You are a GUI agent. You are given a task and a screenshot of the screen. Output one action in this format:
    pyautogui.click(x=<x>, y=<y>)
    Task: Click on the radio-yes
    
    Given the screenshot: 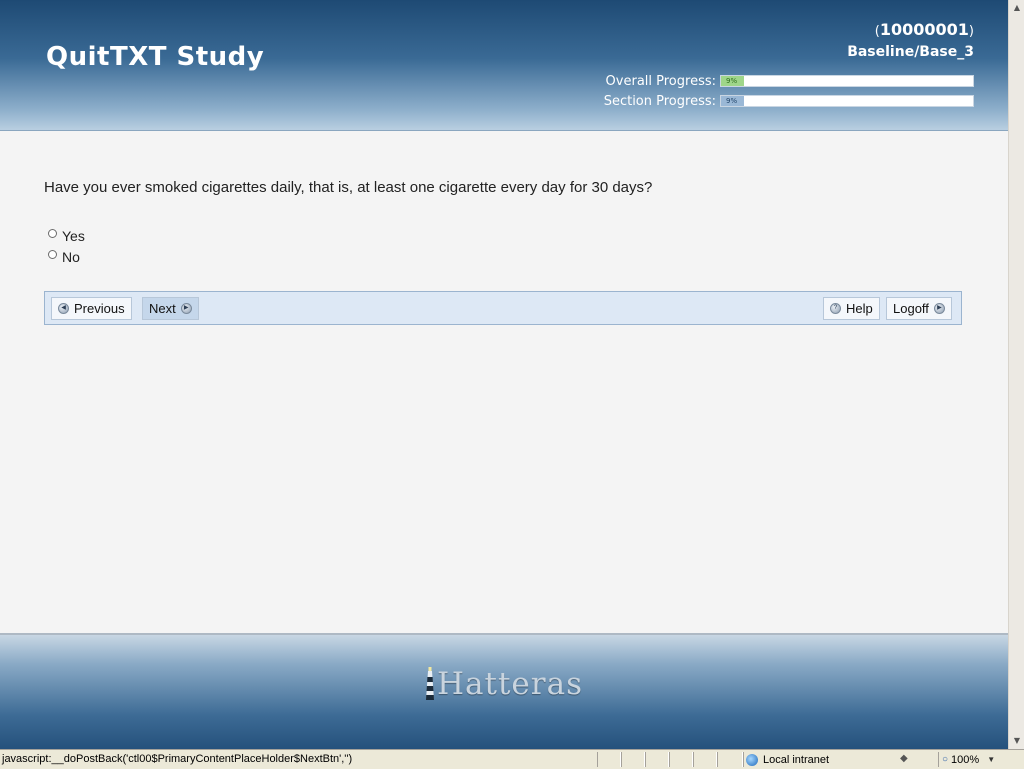 What is the action you would take?
    pyautogui.click(x=52, y=233)
    